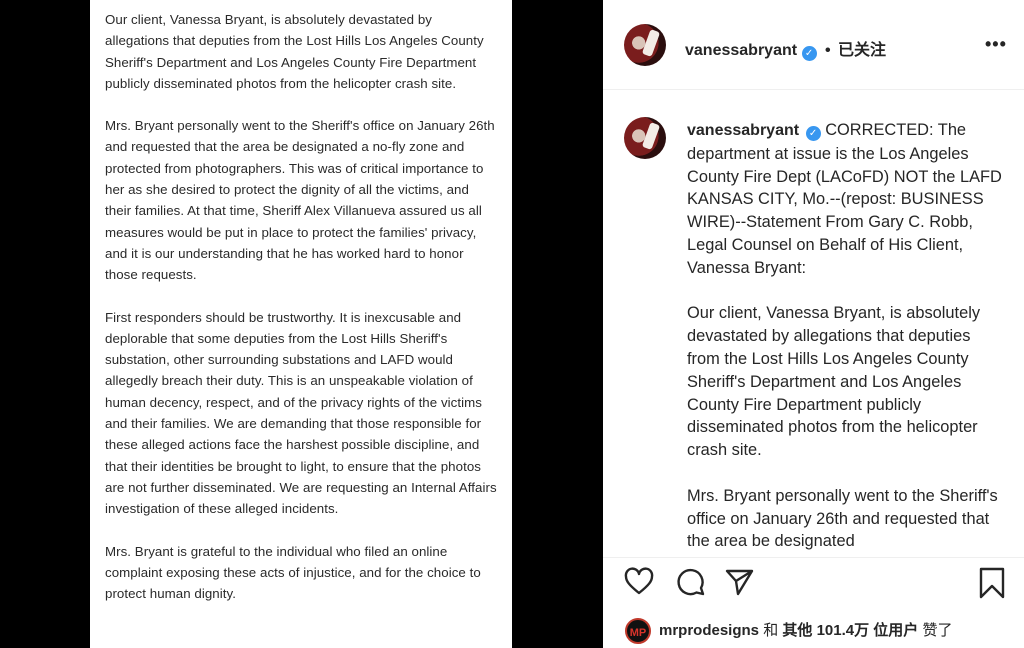 Image resolution: width=1024 pixels, height=648 pixels. Describe the element at coordinates (996, 44) in the screenshot. I see `more-options-icon: •••` at that location.